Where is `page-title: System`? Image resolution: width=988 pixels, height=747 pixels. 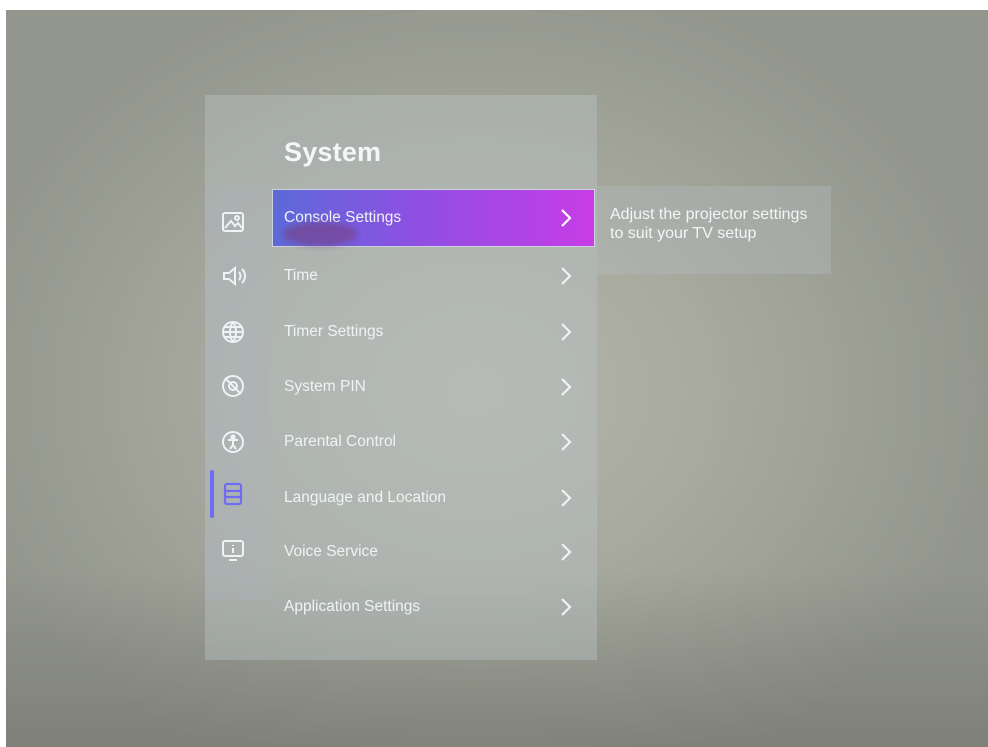 page-title: System is located at coordinates (333, 152).